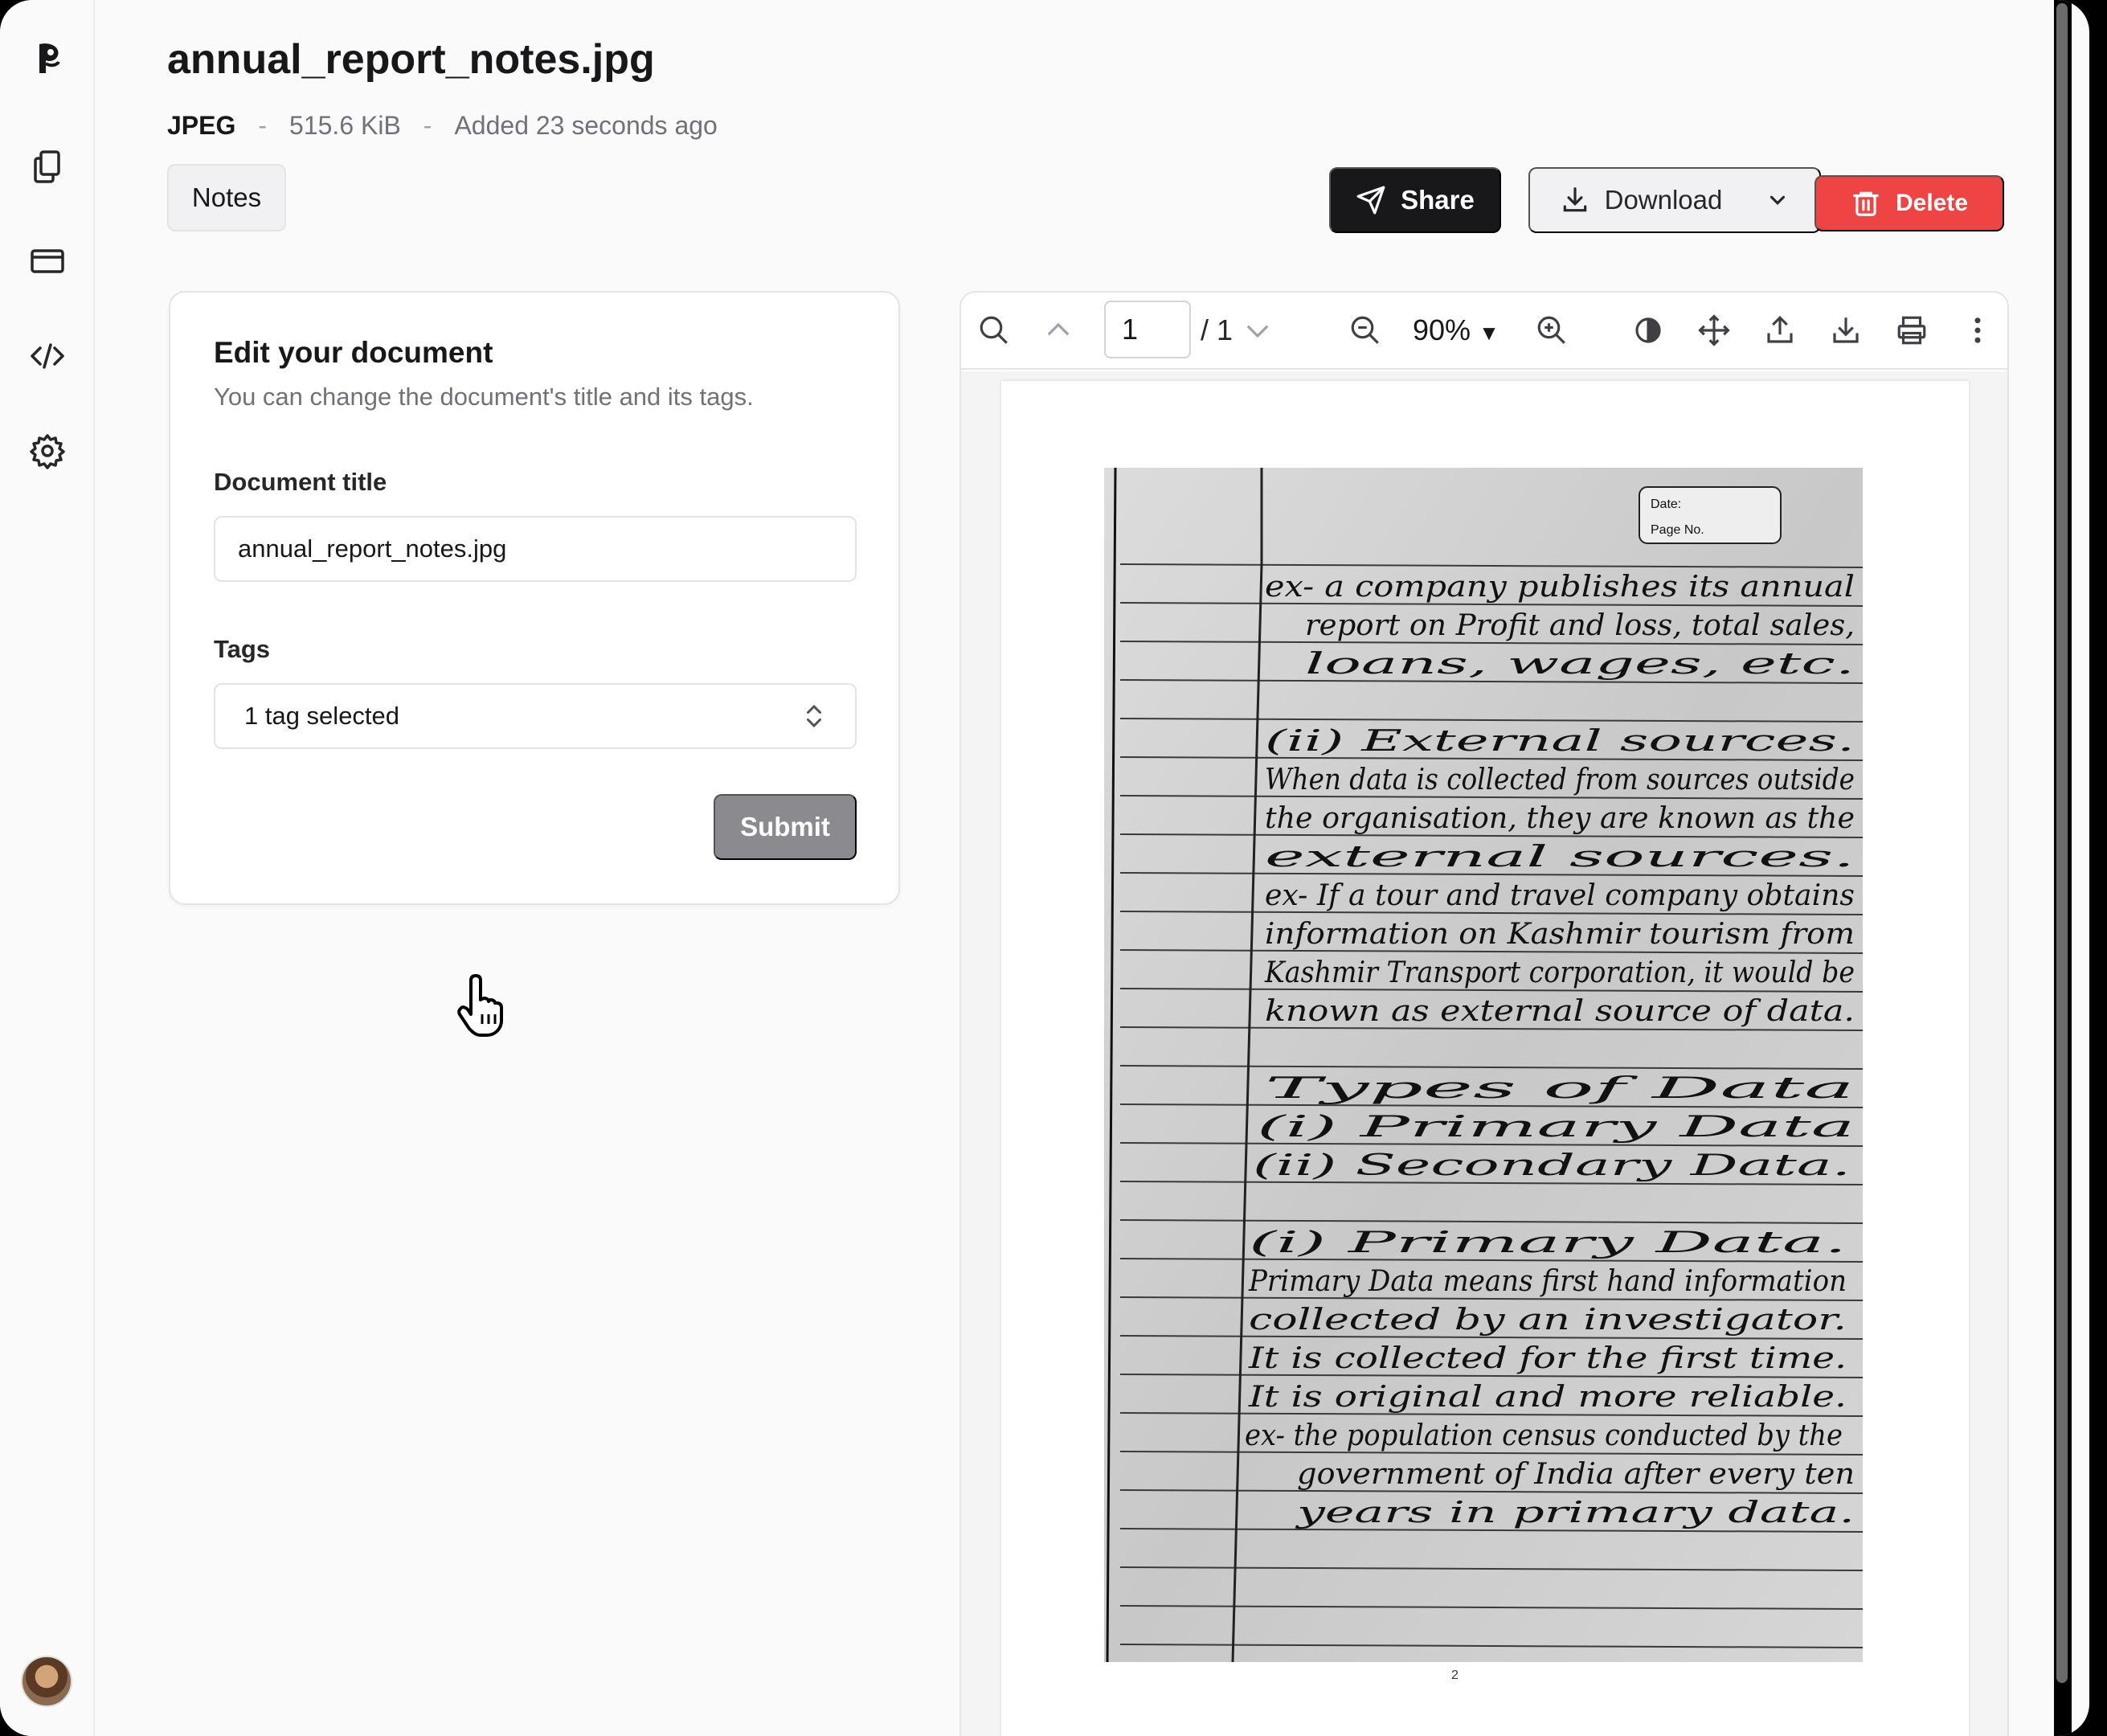  I want to click on scrollbar-thumb, so click(2062, 843).